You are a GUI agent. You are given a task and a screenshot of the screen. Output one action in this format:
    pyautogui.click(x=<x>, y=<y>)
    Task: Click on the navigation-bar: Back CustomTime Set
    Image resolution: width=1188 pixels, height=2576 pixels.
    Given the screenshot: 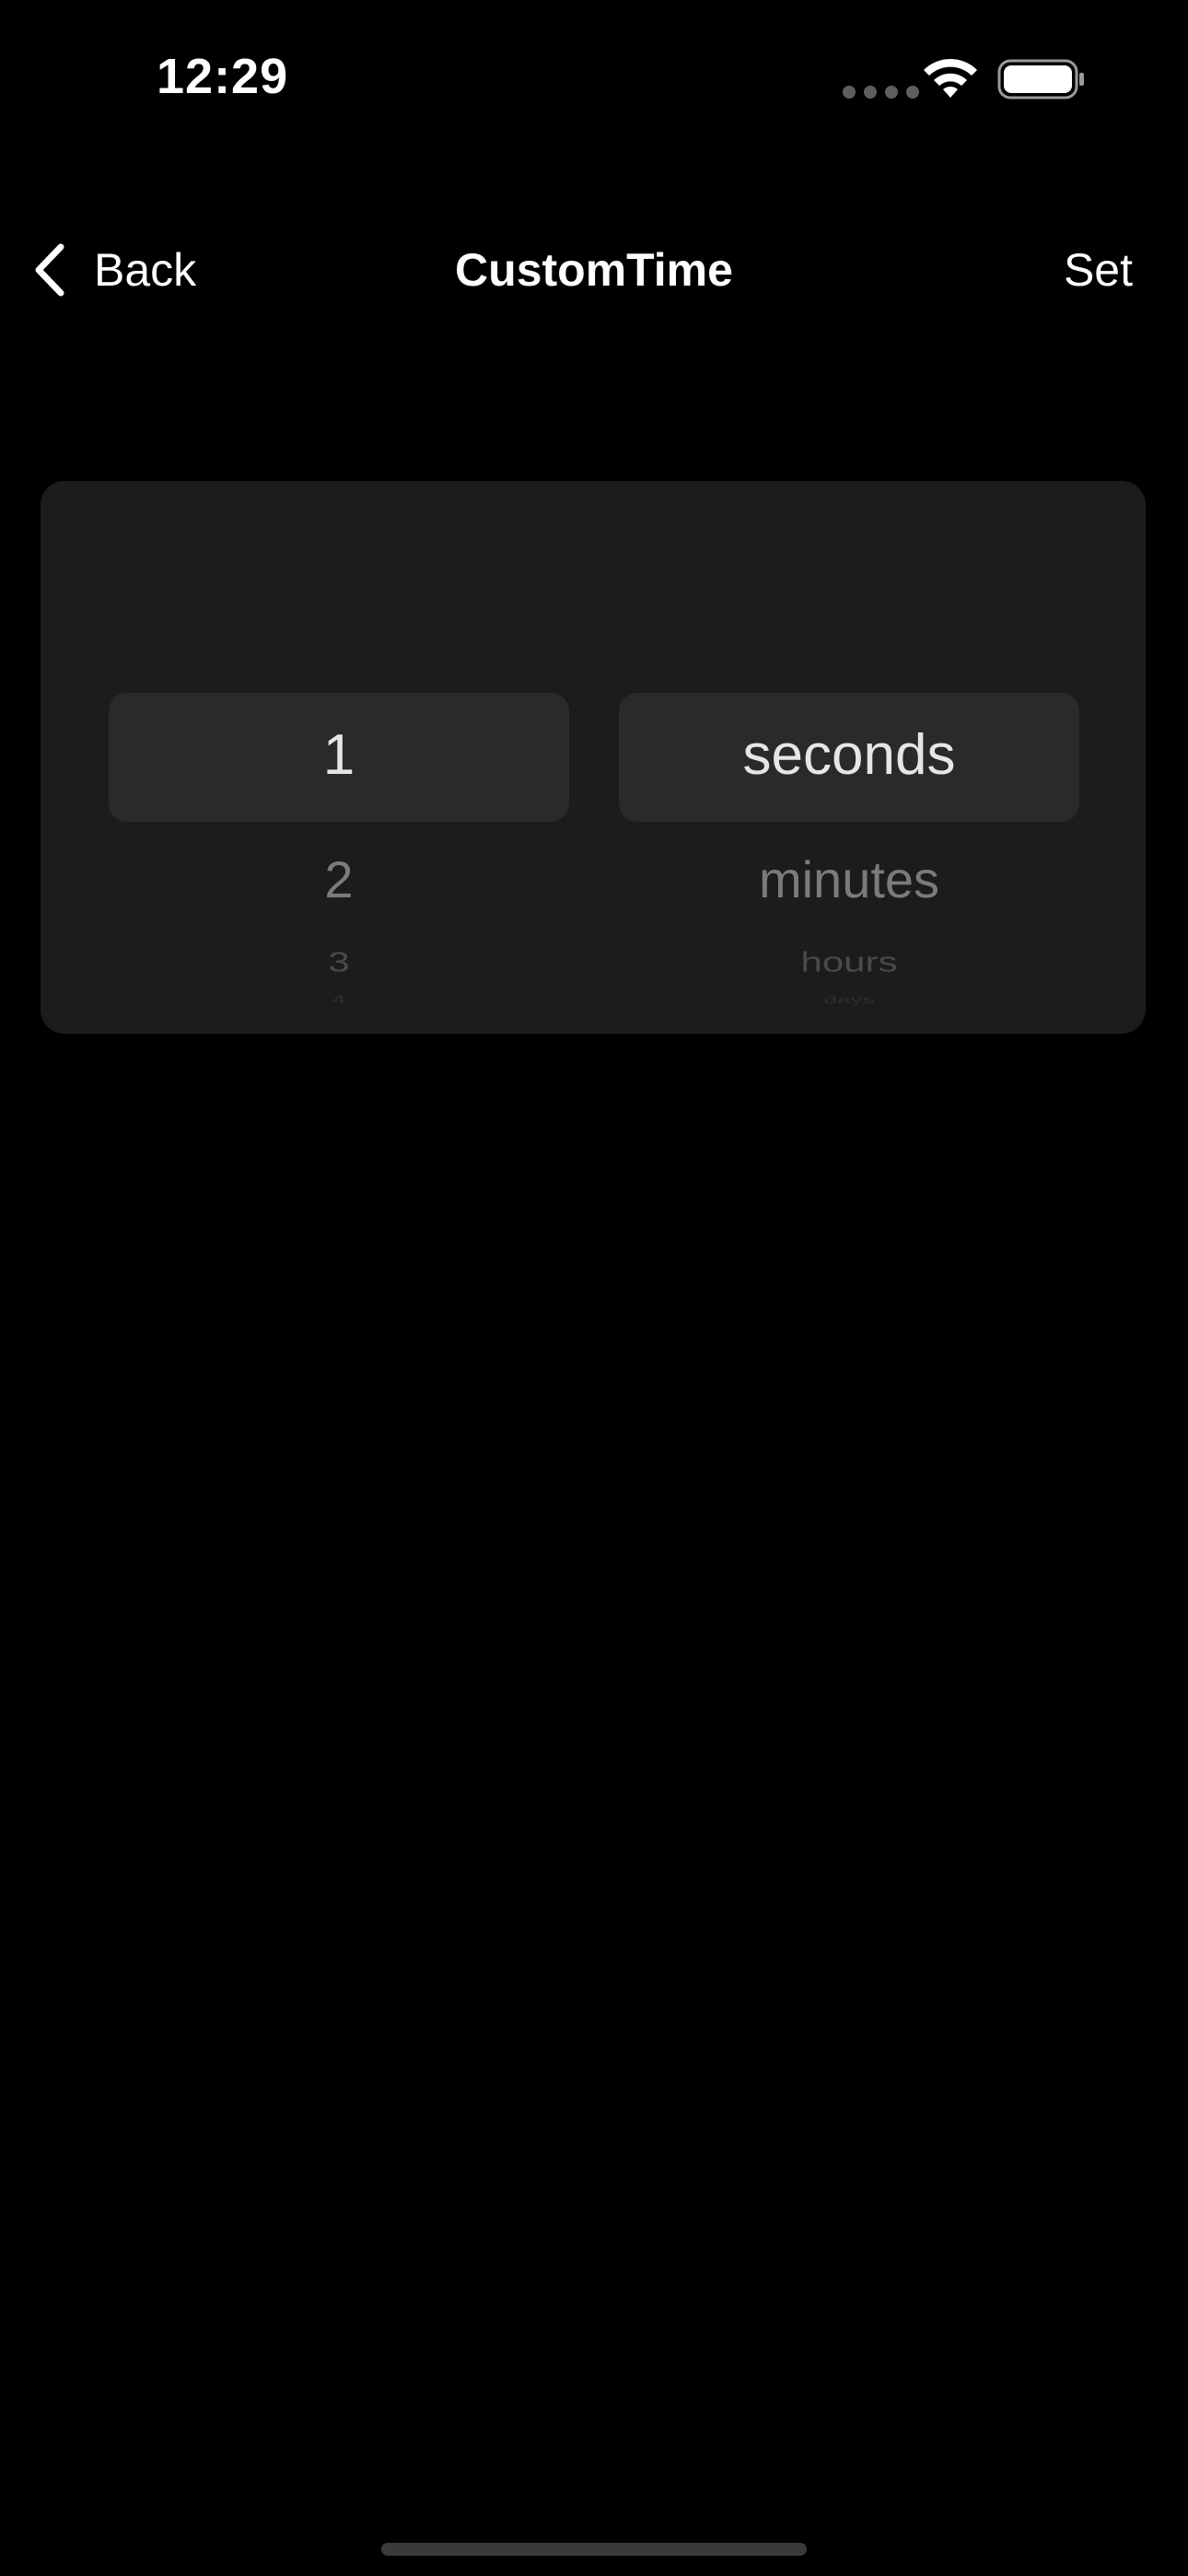 What is the action you would take?
    pyautogui.click(x=594, y=269)
    